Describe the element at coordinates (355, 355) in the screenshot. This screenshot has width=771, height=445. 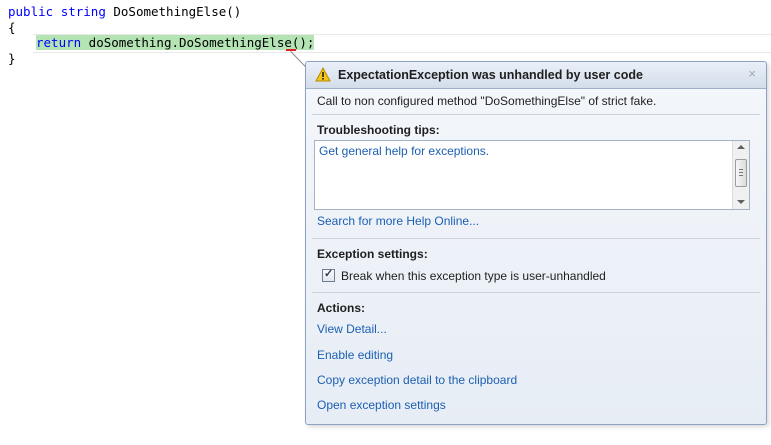
I see `enable-editing-link: Enable editing` at that location.